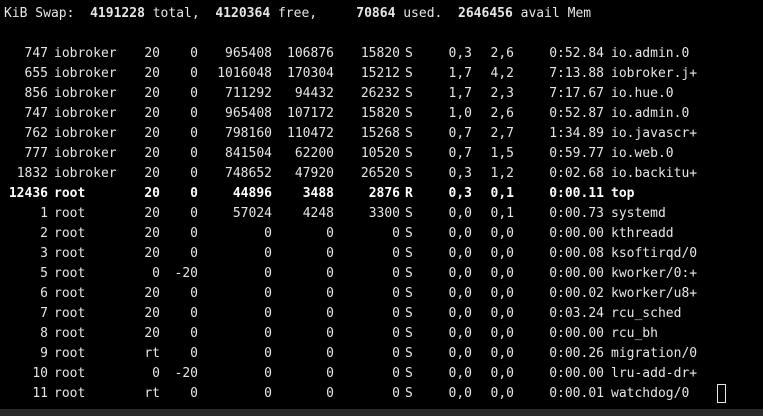 The width and height of the screenshot is (763, 416). What do you see at coordinates (36, 113) in the screenshot?
I see `process-pid-cell: 747` at bounding box center [36, 113].